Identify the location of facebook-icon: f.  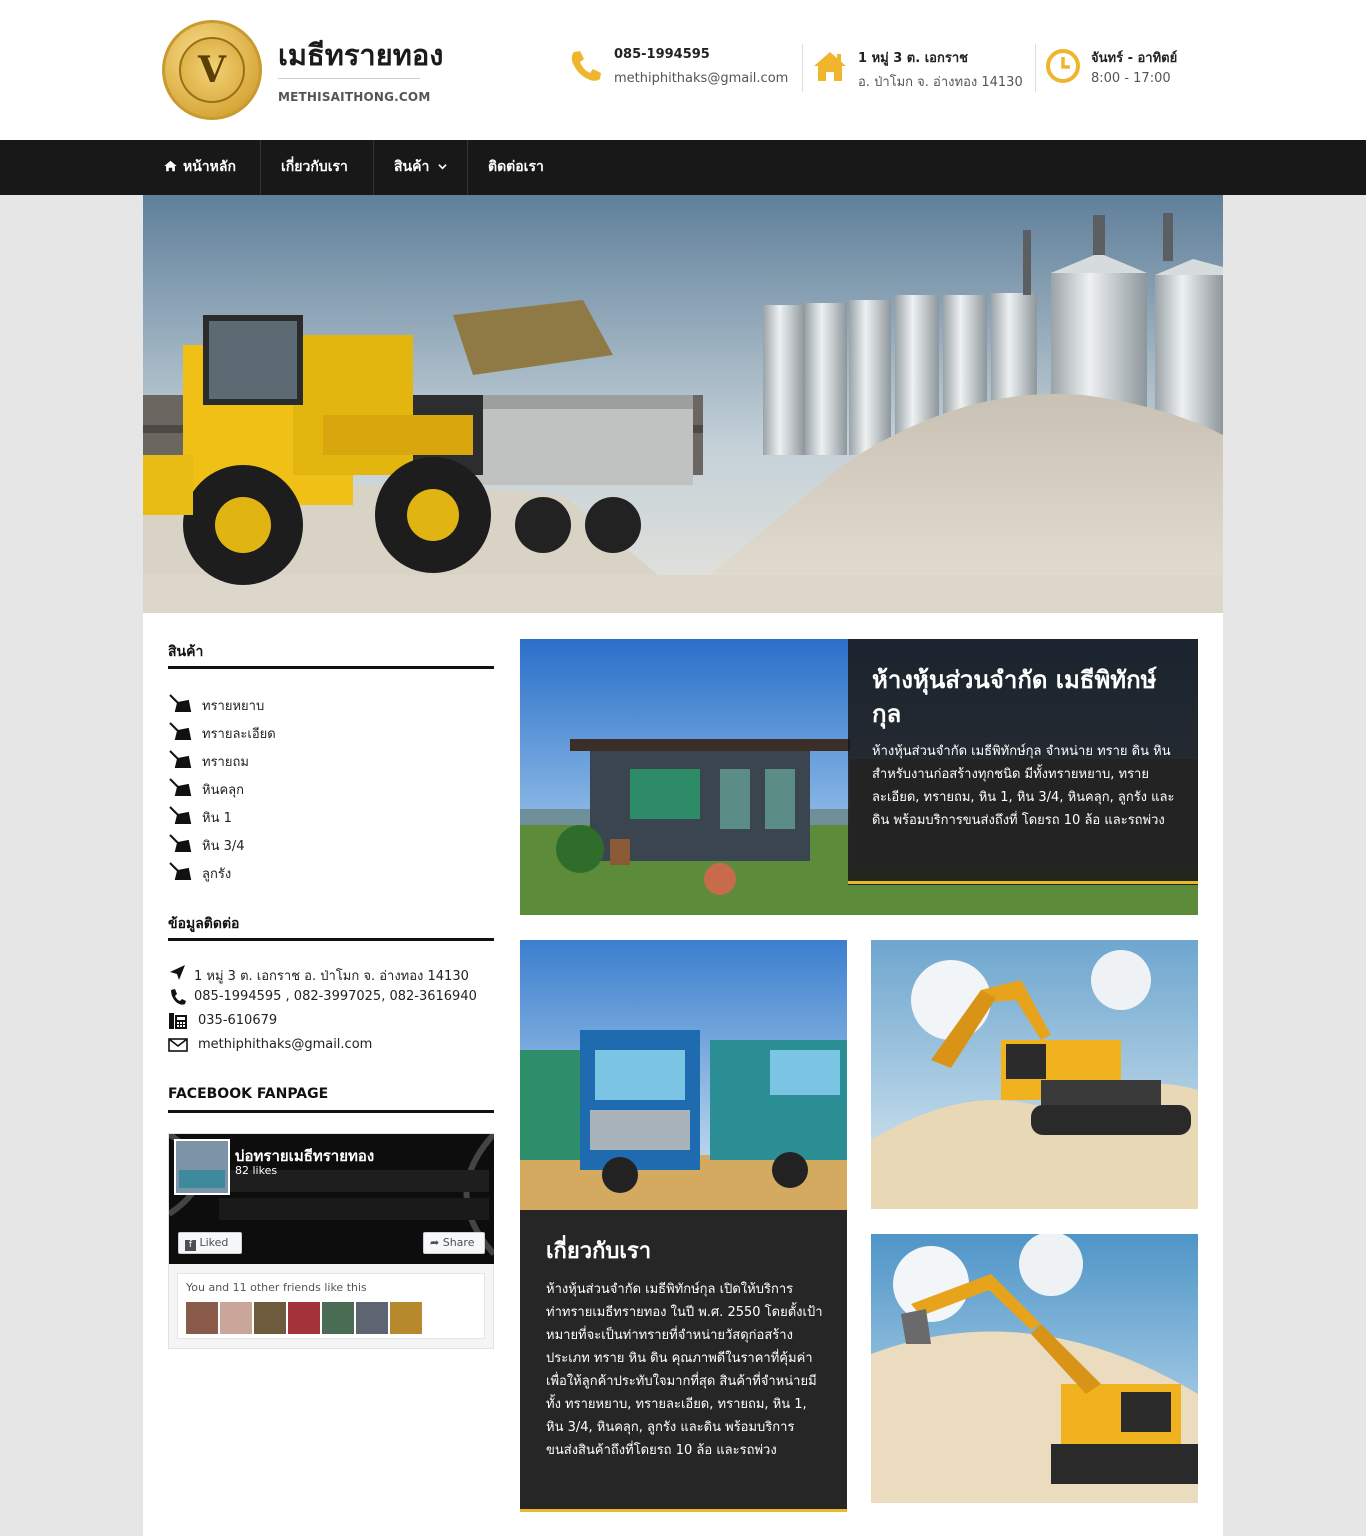
(190, 1245).